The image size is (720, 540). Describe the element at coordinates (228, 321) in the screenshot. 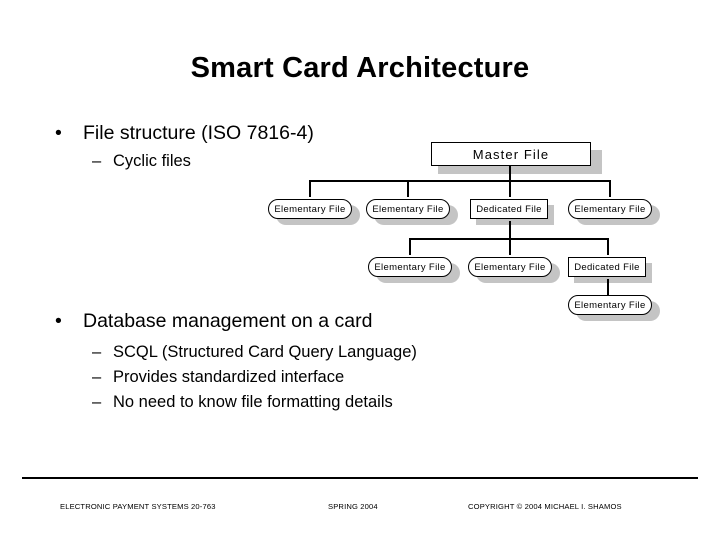

I see `bullet-label: Database management on a card` at that location.